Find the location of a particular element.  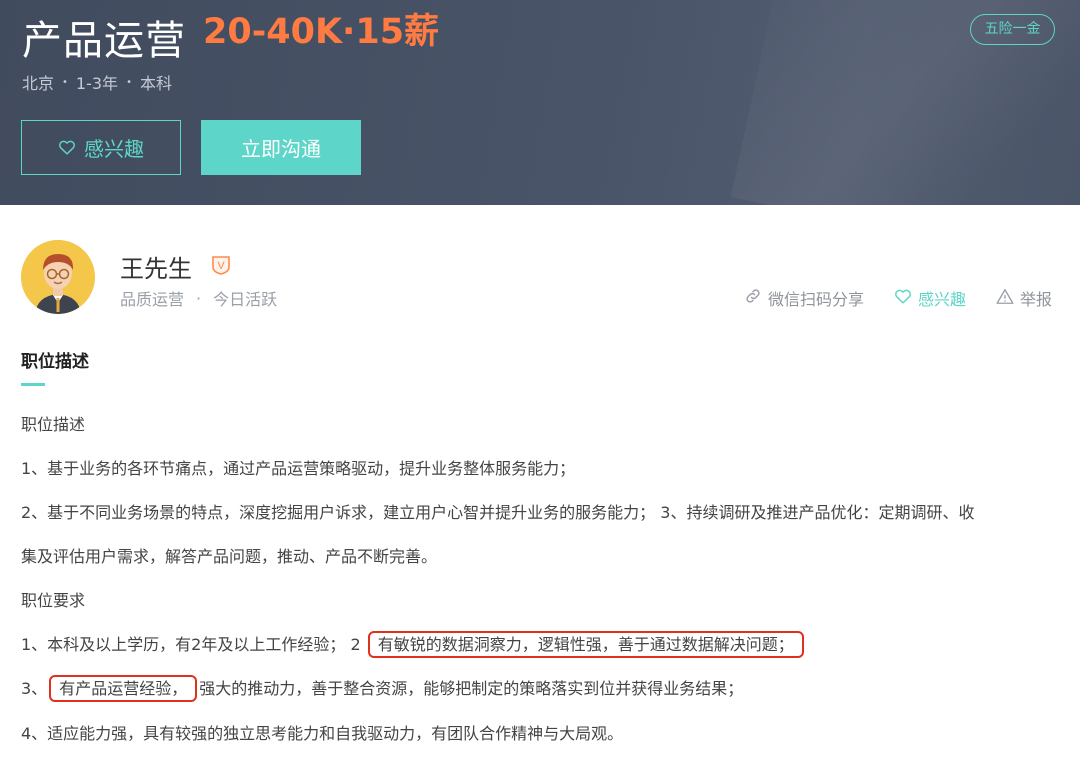

job-meta: 北京 • 1-3年 • 本科 is located at coordinates (97, 82).